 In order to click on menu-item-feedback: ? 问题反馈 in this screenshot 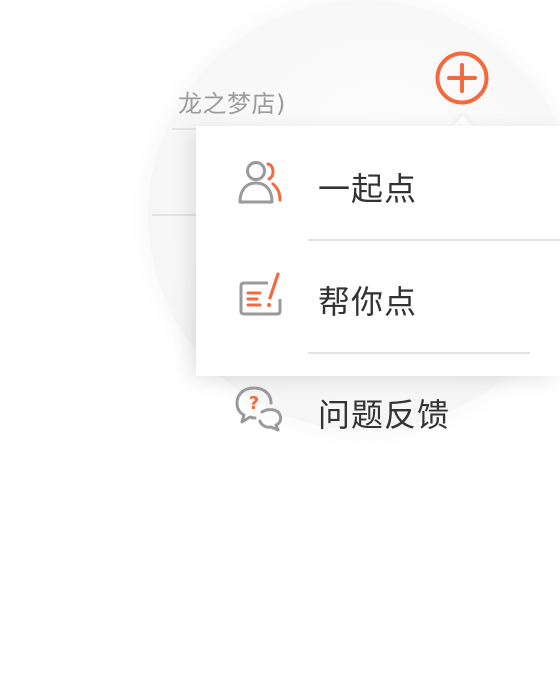, I will do `click(395, 408)`.